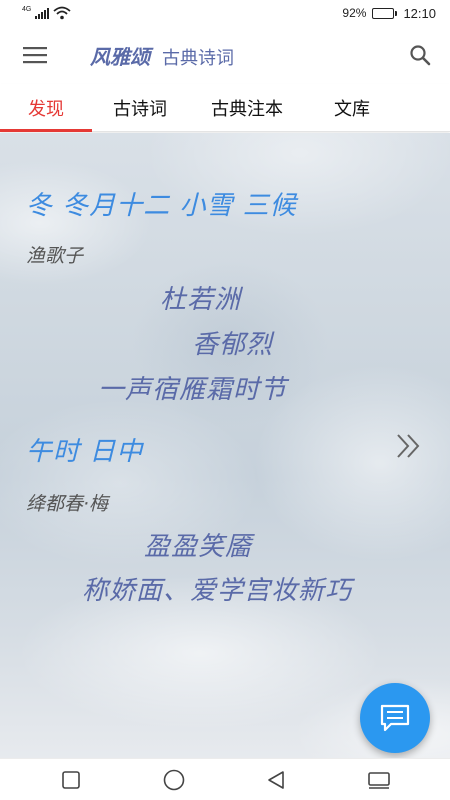  What do you see at coordinates (42, 13) in the screenshot?
I see `signal-icon` at bounding box center [42, 13].